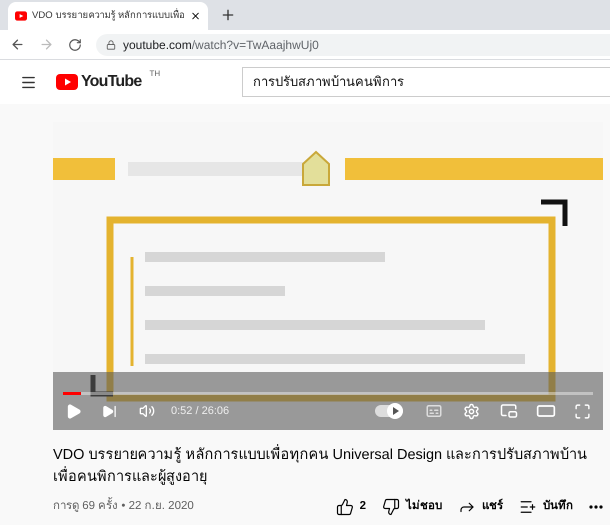  What do you see at coordinates (328, 466) in the screenshot?
I see `video-title: VDO บรรยายความรู้ หลักการแบบเพื่อทุกคน Universal Design และการปรับสภาพบ้านเพื่อคนพิการและผู้สูงอายุ` at bounding box center [328, 466].